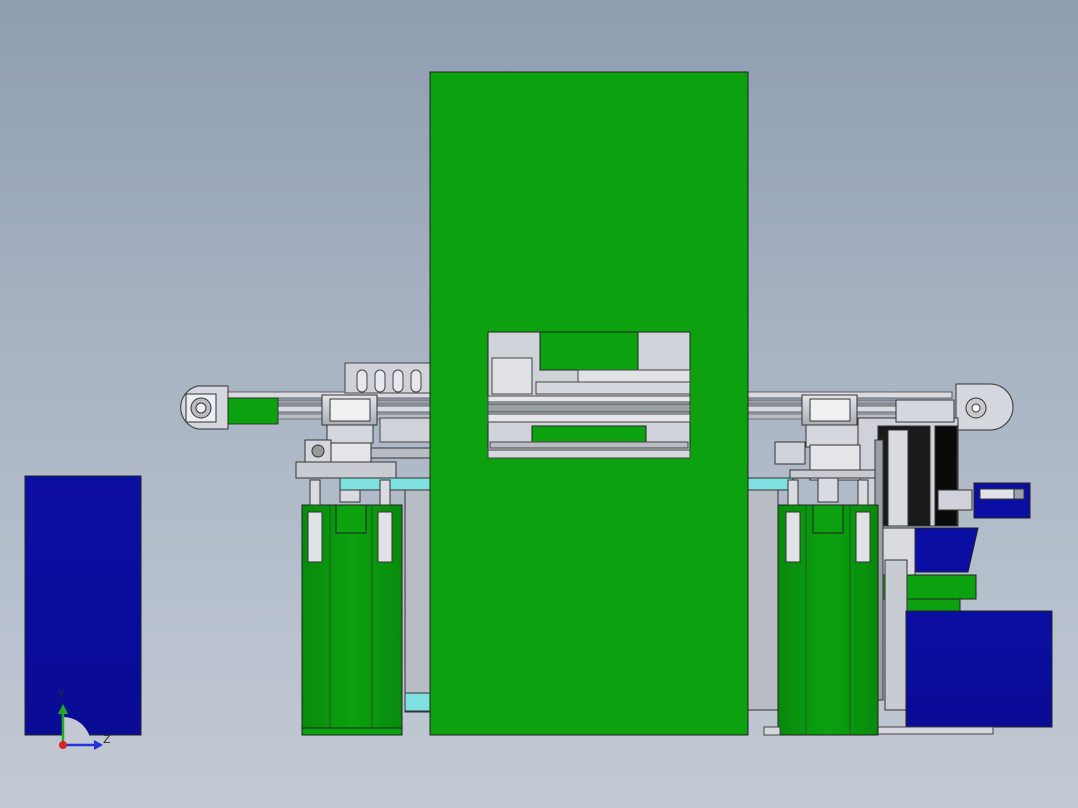 Image resolution: width=1078 pixels, height=808 pixels. Describe the element at coordinates (821, 607) in the screenshot. I see `right-green-housing` at that location.